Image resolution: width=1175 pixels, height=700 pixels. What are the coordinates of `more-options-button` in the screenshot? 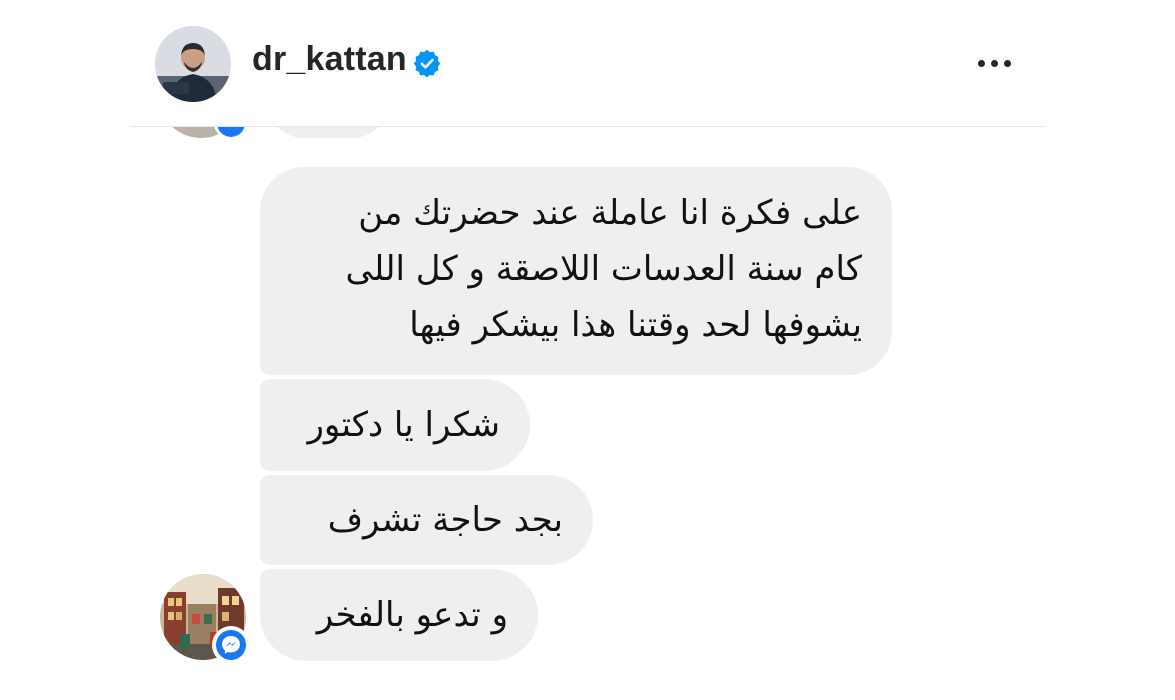 It's located at (994, 63).